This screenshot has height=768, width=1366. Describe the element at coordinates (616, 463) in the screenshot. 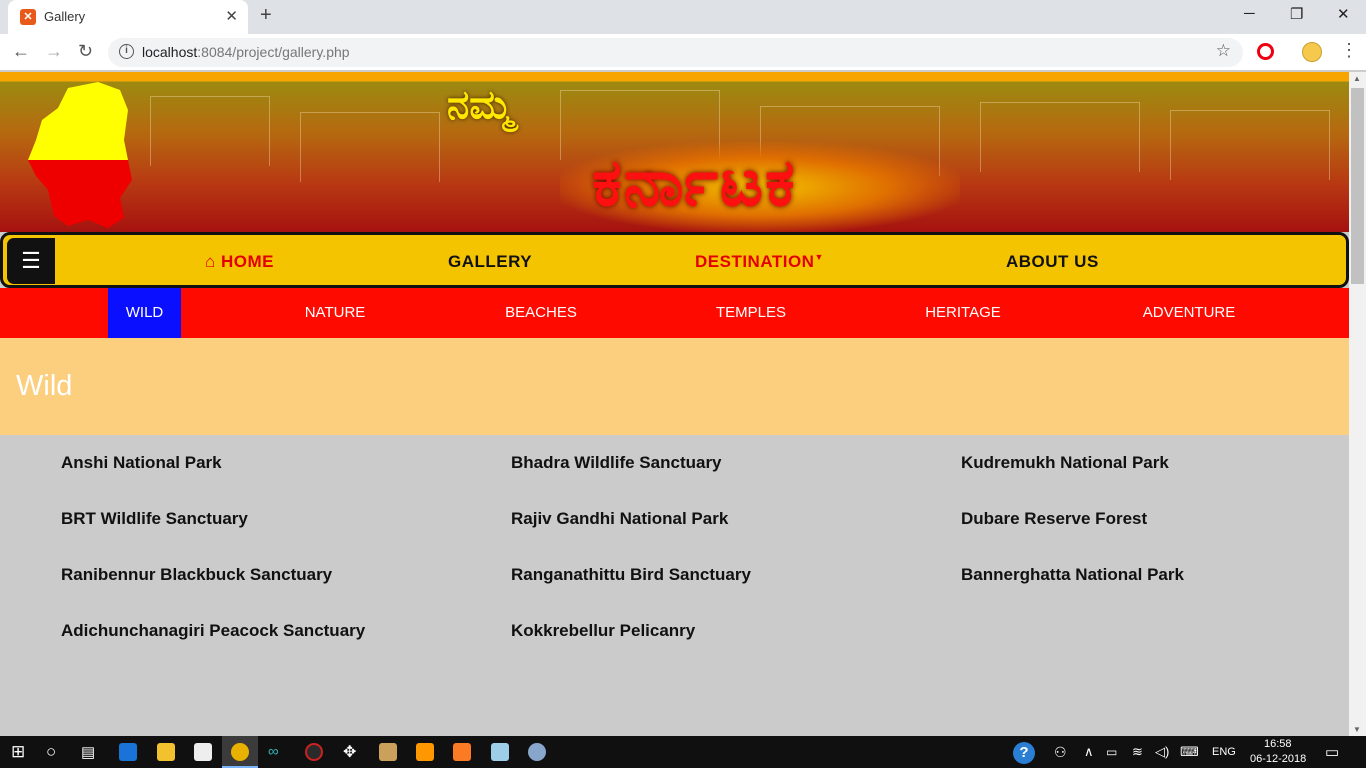

I see `place-link: Bhadra Wildlife Sanctuary` at that location.